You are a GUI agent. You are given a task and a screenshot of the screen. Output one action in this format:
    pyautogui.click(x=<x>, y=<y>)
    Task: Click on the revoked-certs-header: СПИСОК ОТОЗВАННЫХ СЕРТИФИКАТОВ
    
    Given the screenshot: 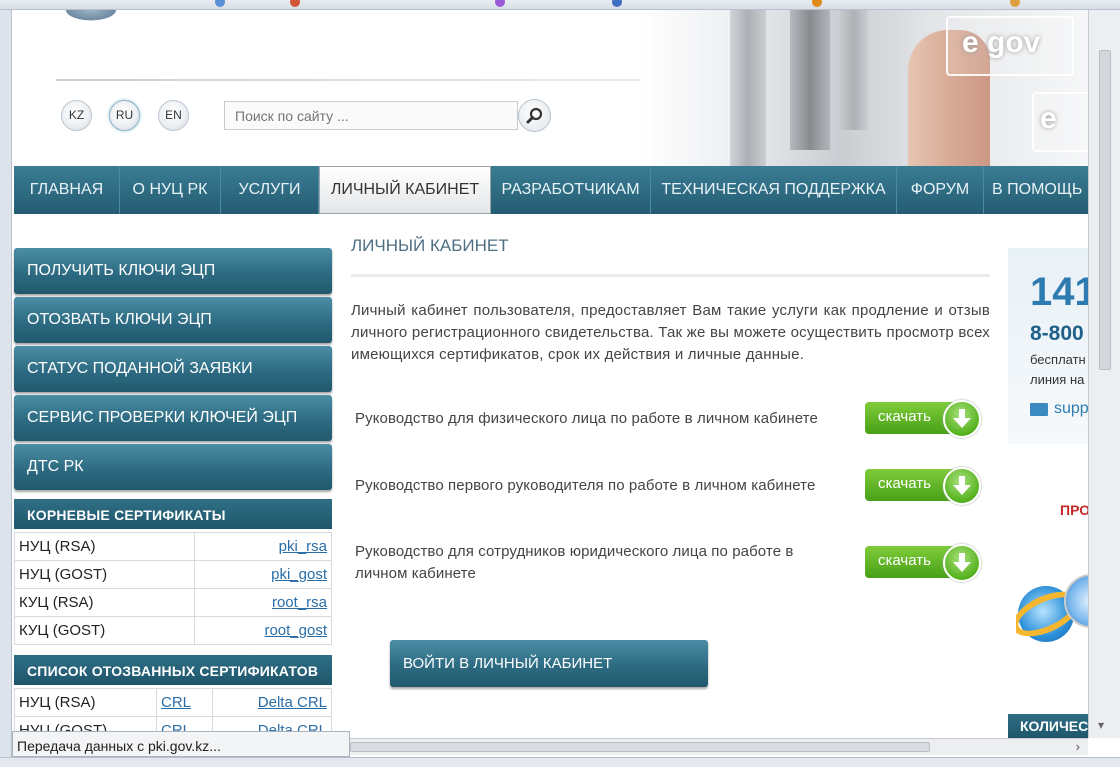 What is the action you would take?
    pyautogui.click(x=173, y=670)
    